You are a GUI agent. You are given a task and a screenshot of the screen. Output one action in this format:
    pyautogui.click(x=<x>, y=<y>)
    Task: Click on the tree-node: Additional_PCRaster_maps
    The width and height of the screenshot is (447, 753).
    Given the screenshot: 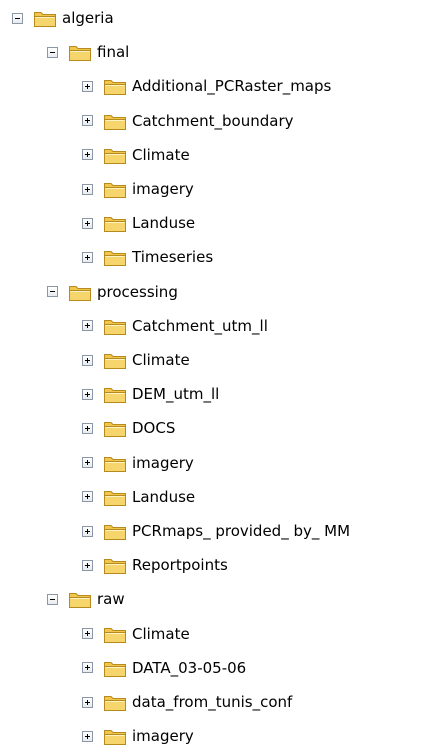 What is the action you would take?
    pyautogui.click(x=206, y=86)
    